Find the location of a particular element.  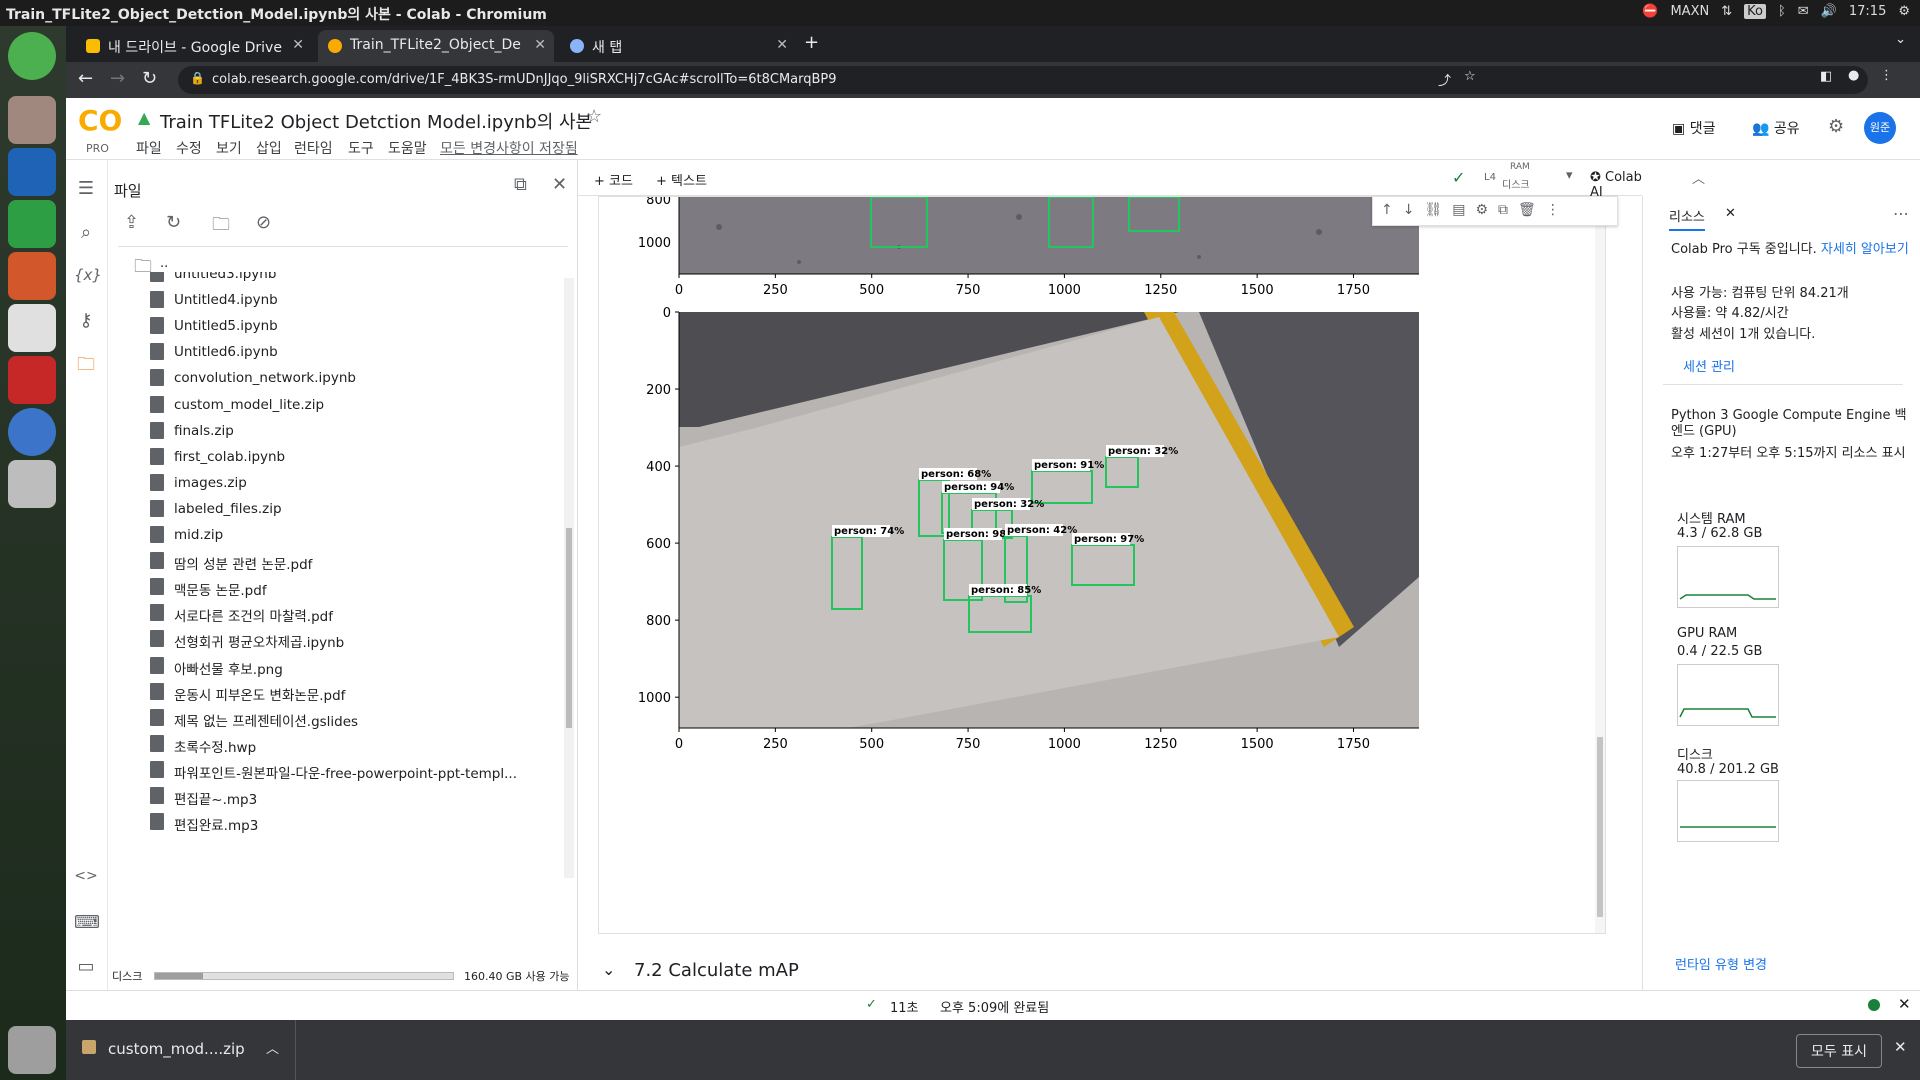

gpu-label: MAXN is located at coordinates (1689, 11).